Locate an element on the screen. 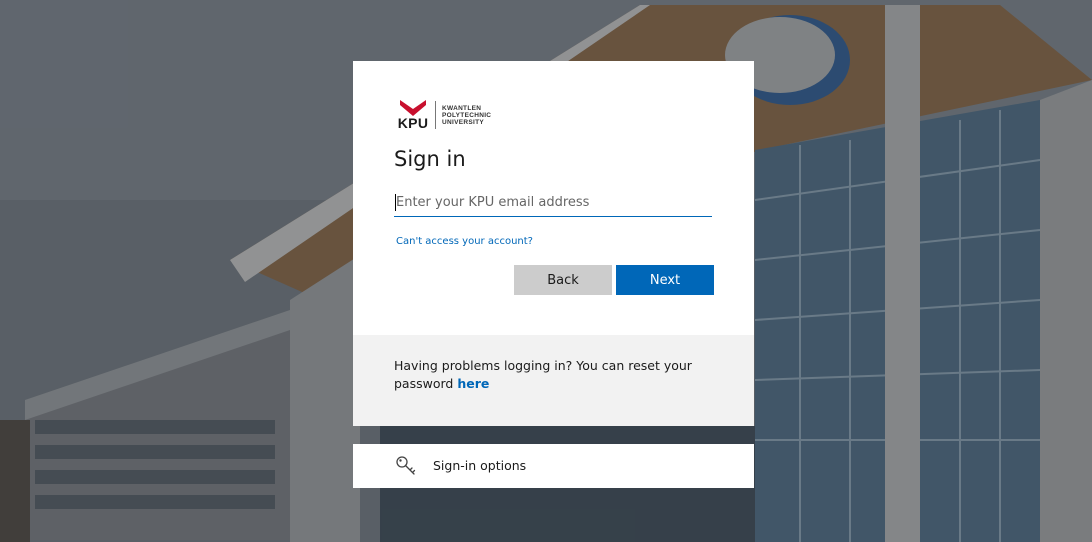 The image size is (1092, 542). key-icon is located at coordinates (406, 465).